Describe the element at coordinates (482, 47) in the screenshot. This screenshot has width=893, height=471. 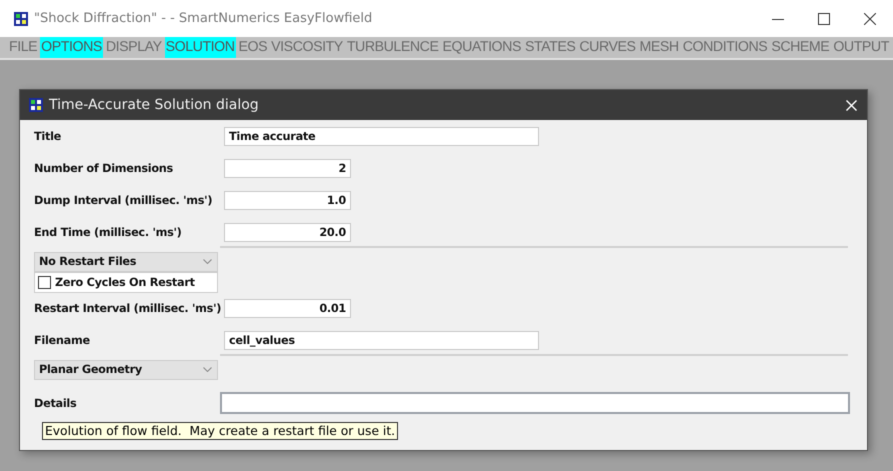
I see `menu-item: EQUATIONS` at that location.